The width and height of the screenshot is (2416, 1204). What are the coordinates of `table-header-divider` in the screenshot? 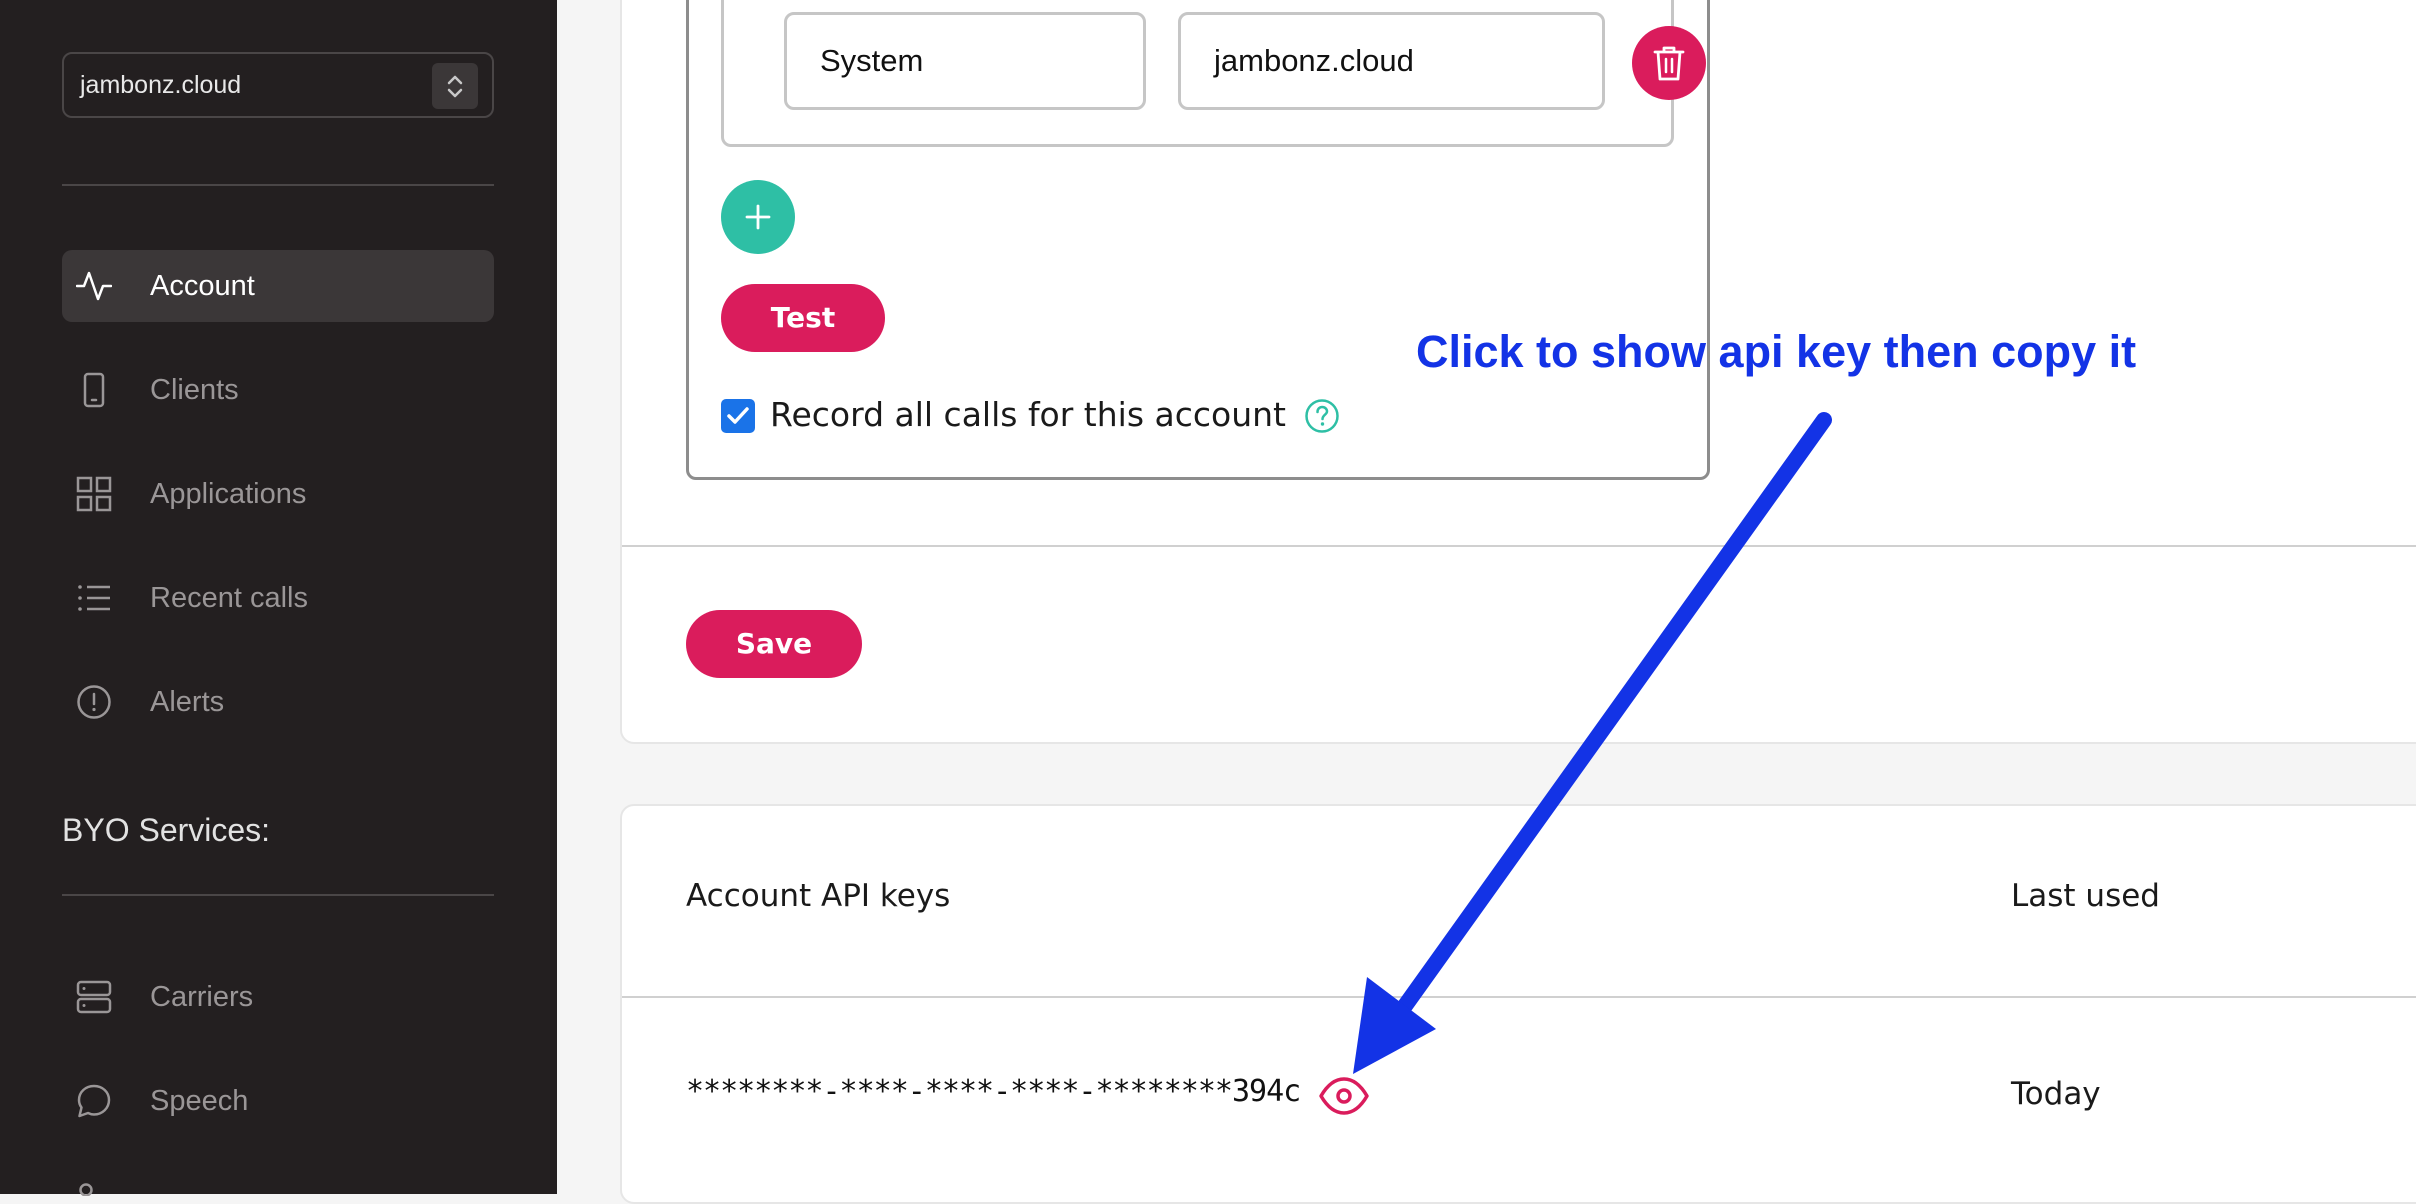 It's located at (1519, 997).